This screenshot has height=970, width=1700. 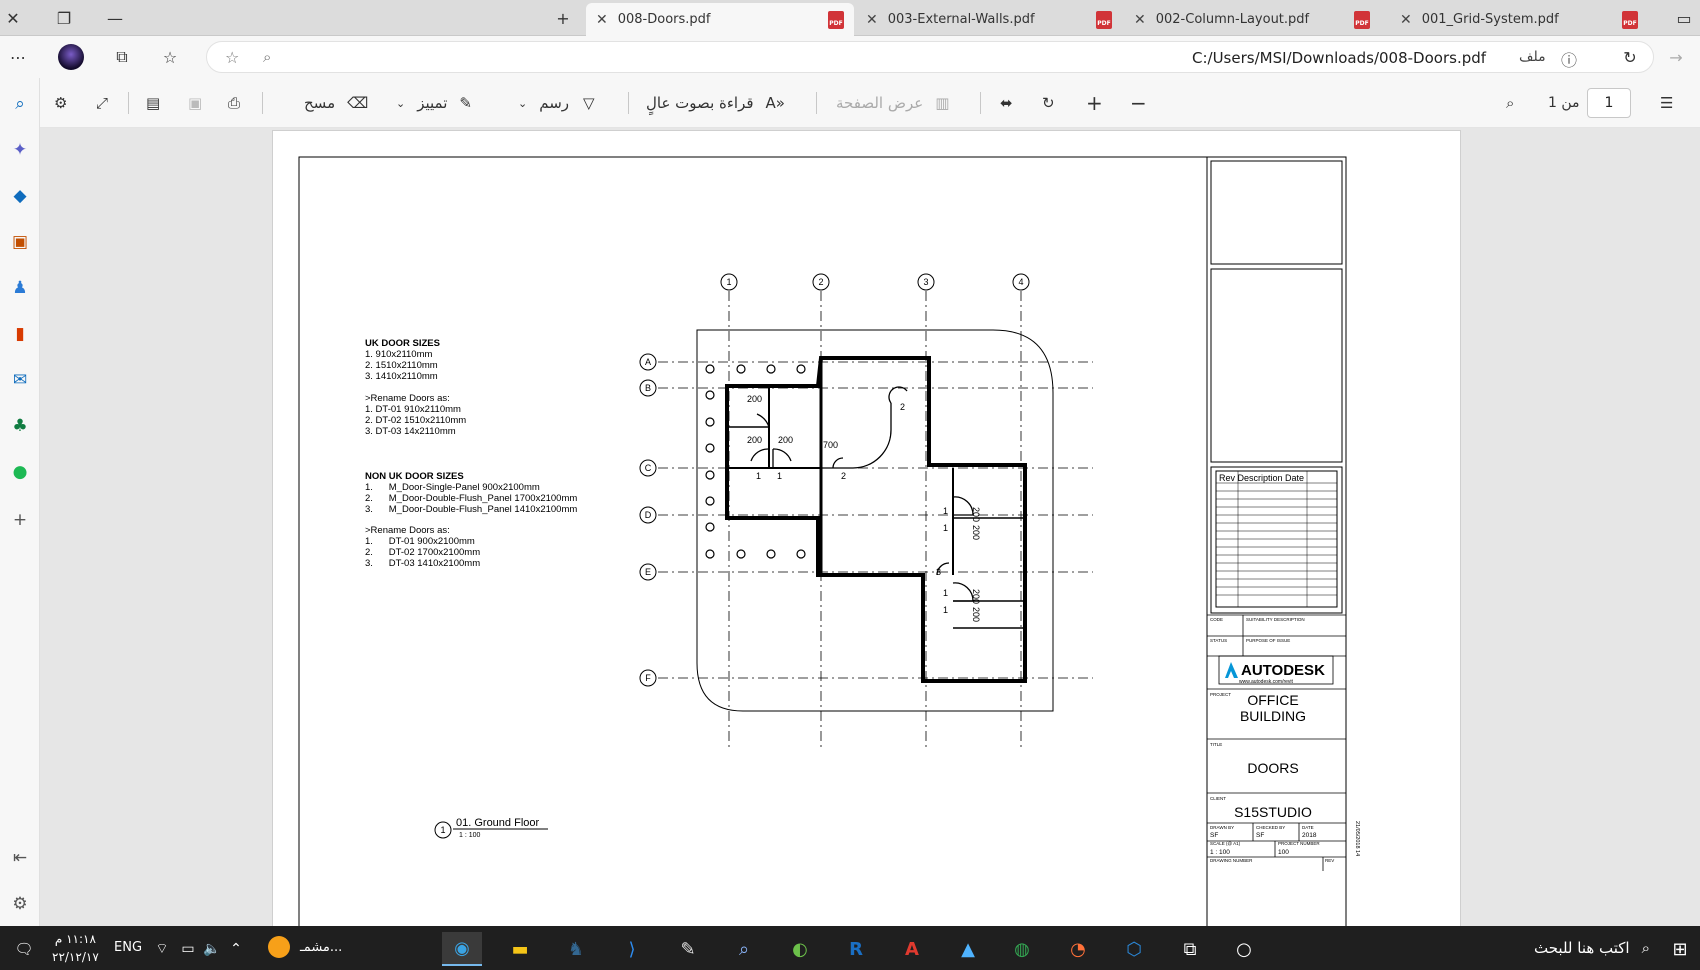 I want to click on tools-icon: ▣, so click(x=20, y=242).